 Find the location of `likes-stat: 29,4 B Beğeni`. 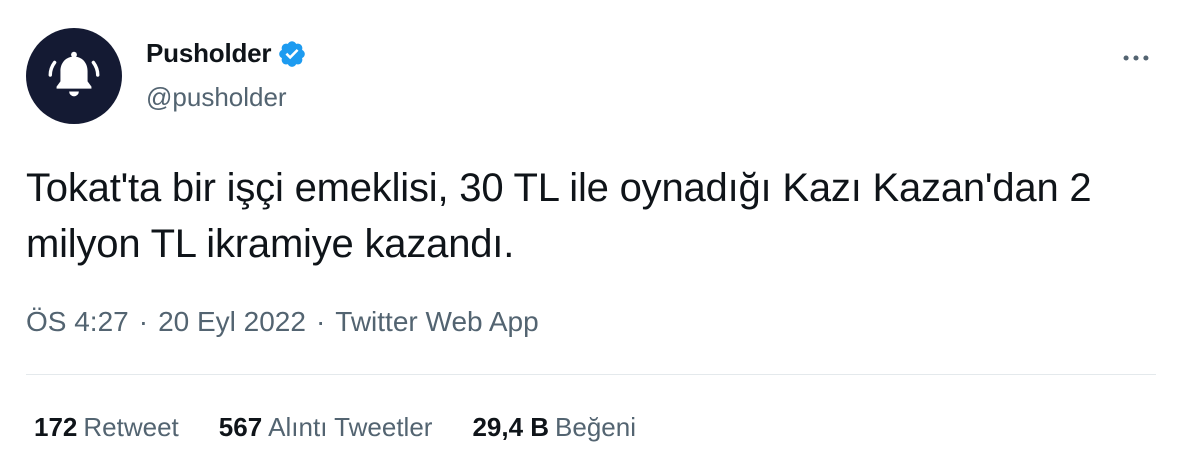

likes-stat: 29,4 B Beğeni is located at coordinates (554, 427).